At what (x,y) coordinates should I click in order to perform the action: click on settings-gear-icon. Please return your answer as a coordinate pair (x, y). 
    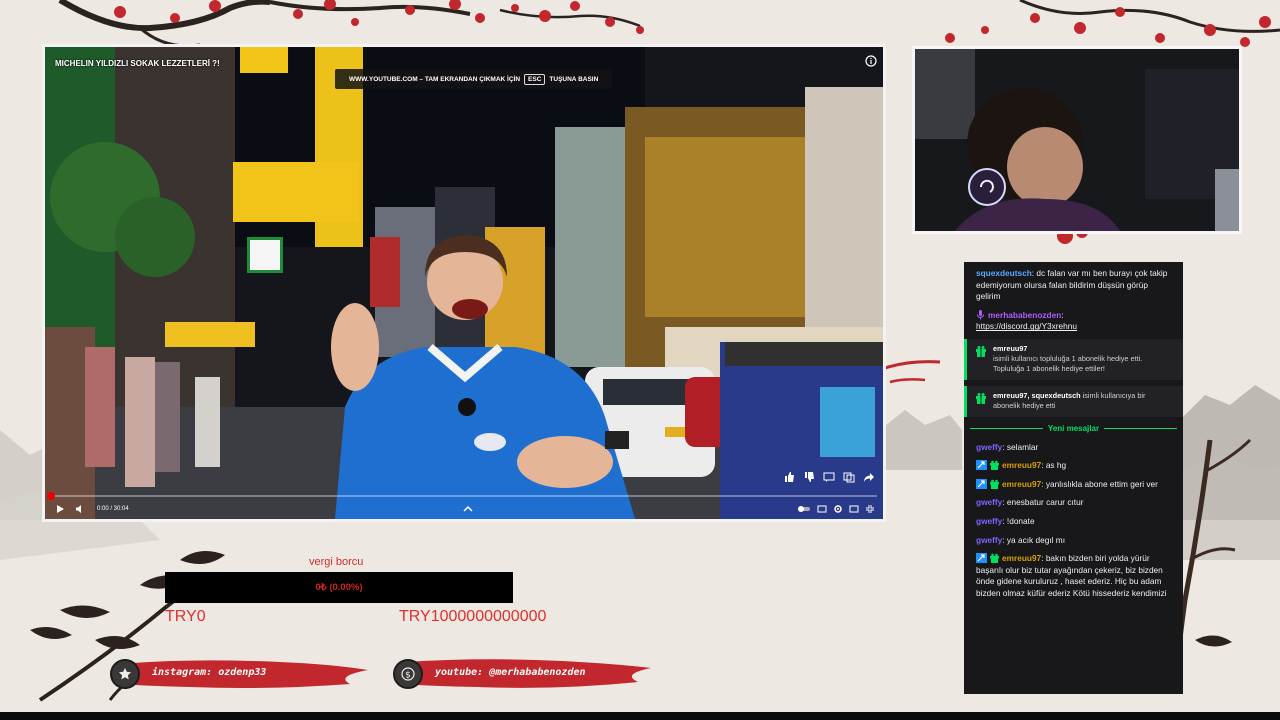
    Looking at the image, I should click on (838, 509).